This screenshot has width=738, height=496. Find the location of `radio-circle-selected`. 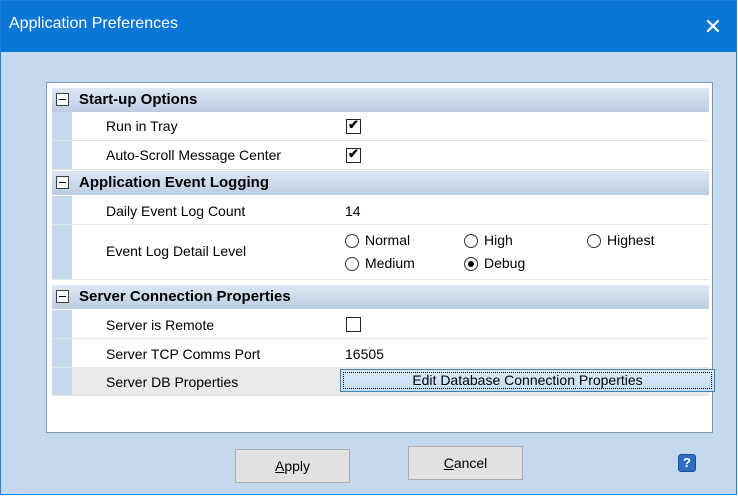

radio-circle-selected is located at coordinates (471, 264).